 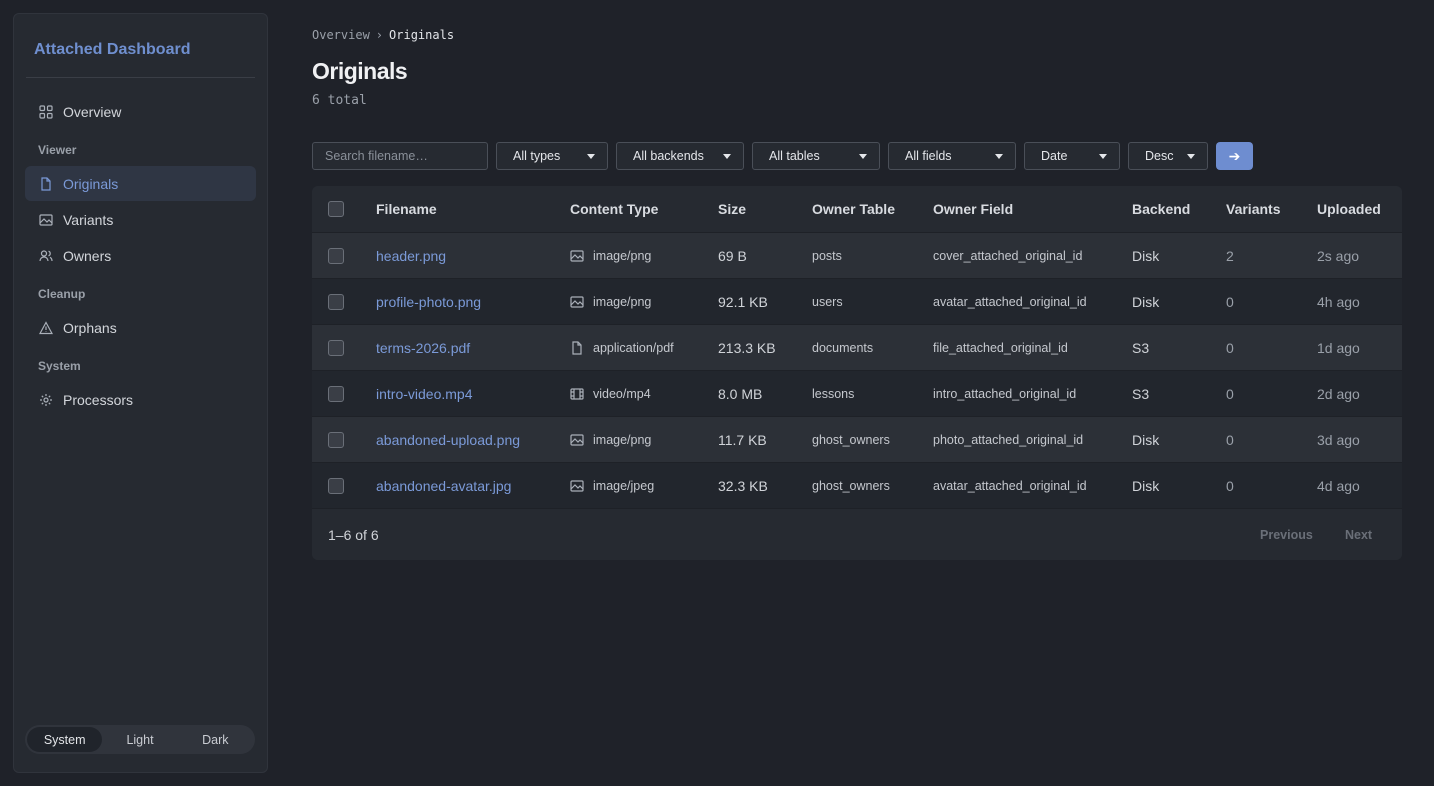 I want to click on filename-link: terms-2026.pdf, so click(x=423, y=347).